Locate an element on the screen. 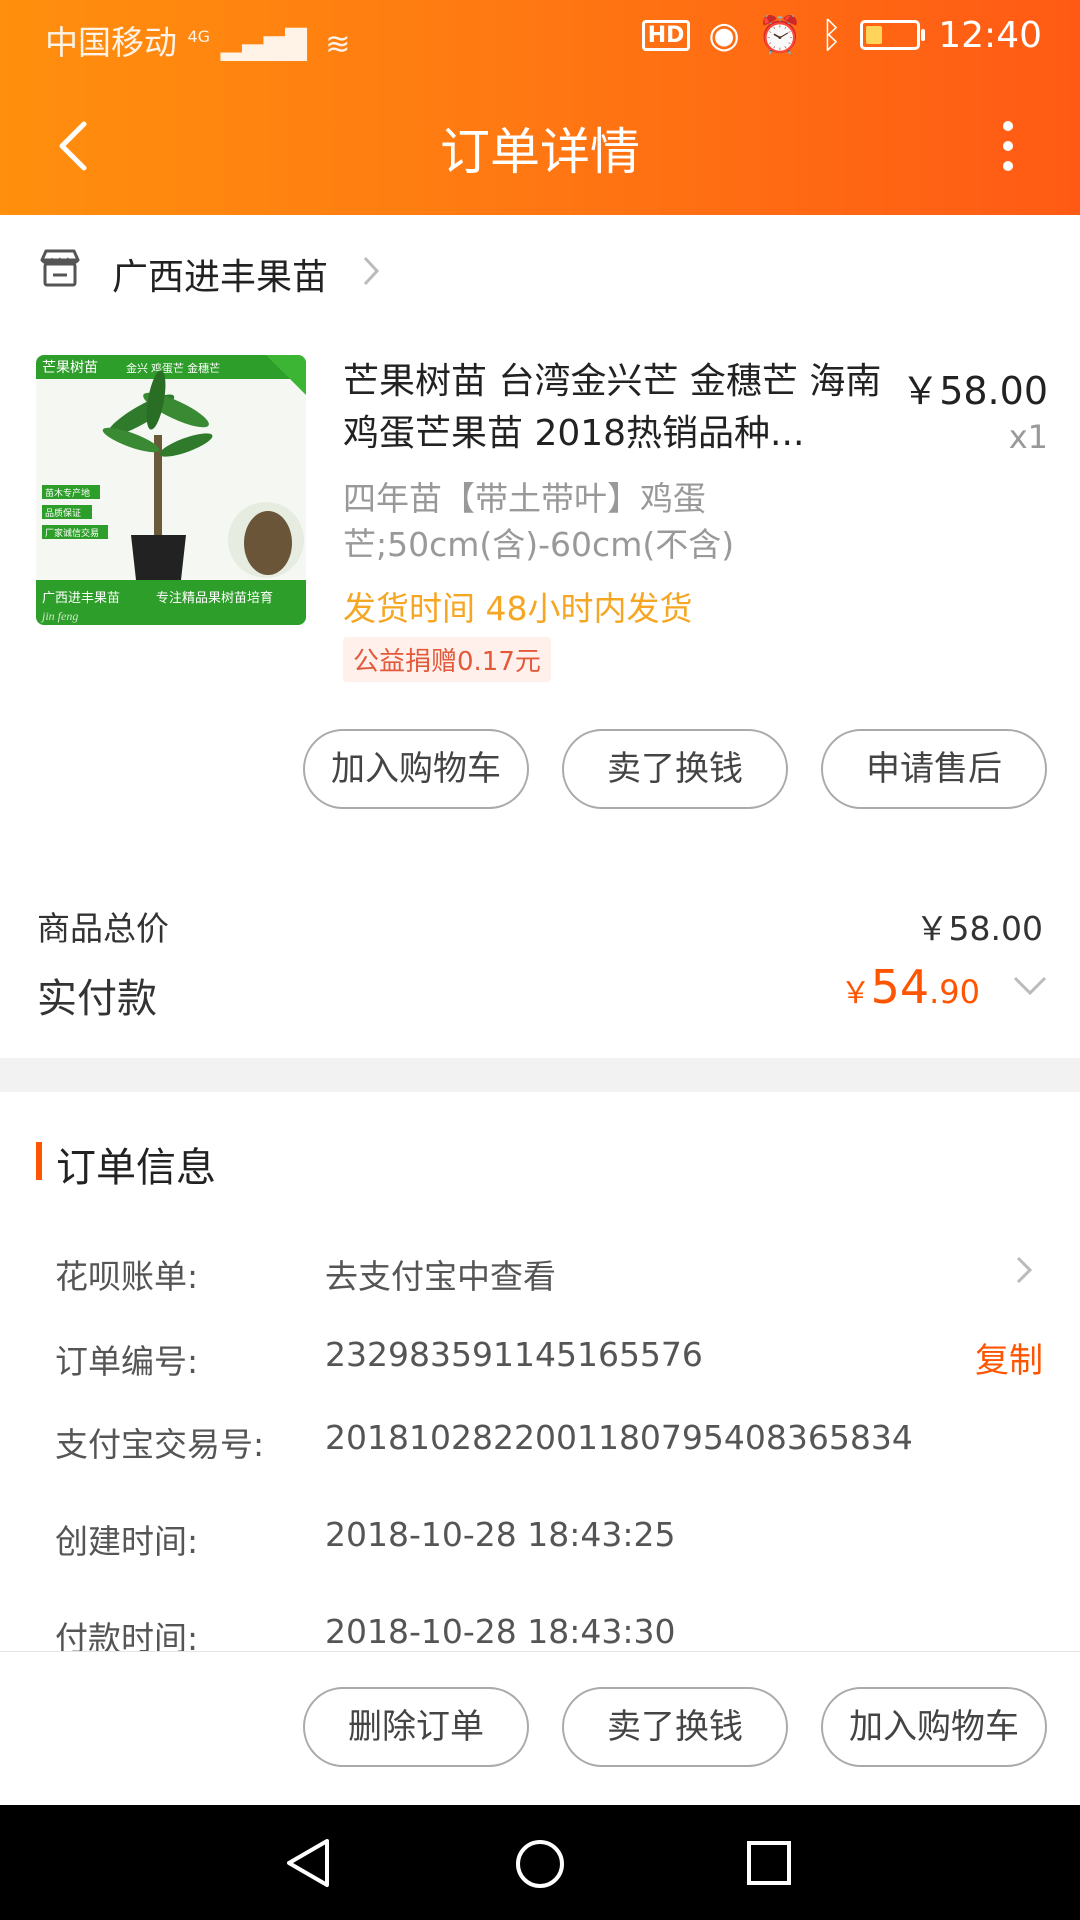 The width and height of the screenshot is (1080, 1920). shop-name: 广西进丰果苗 is located at coordinates (220, 274).